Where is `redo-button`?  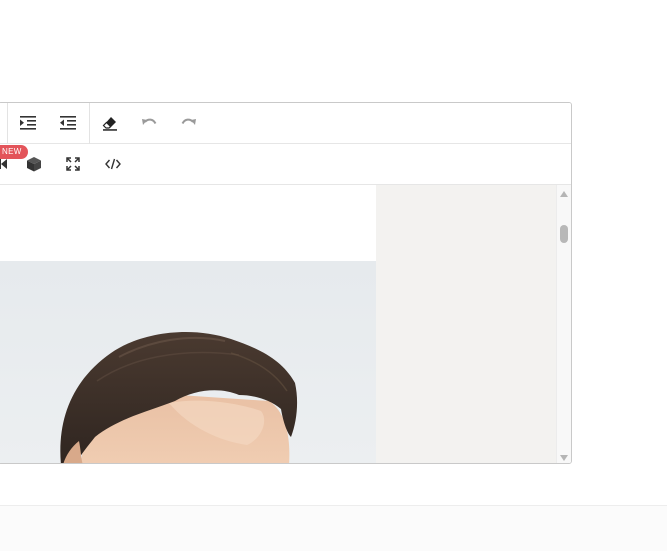
redo-button is located at coordinates (189, 123).